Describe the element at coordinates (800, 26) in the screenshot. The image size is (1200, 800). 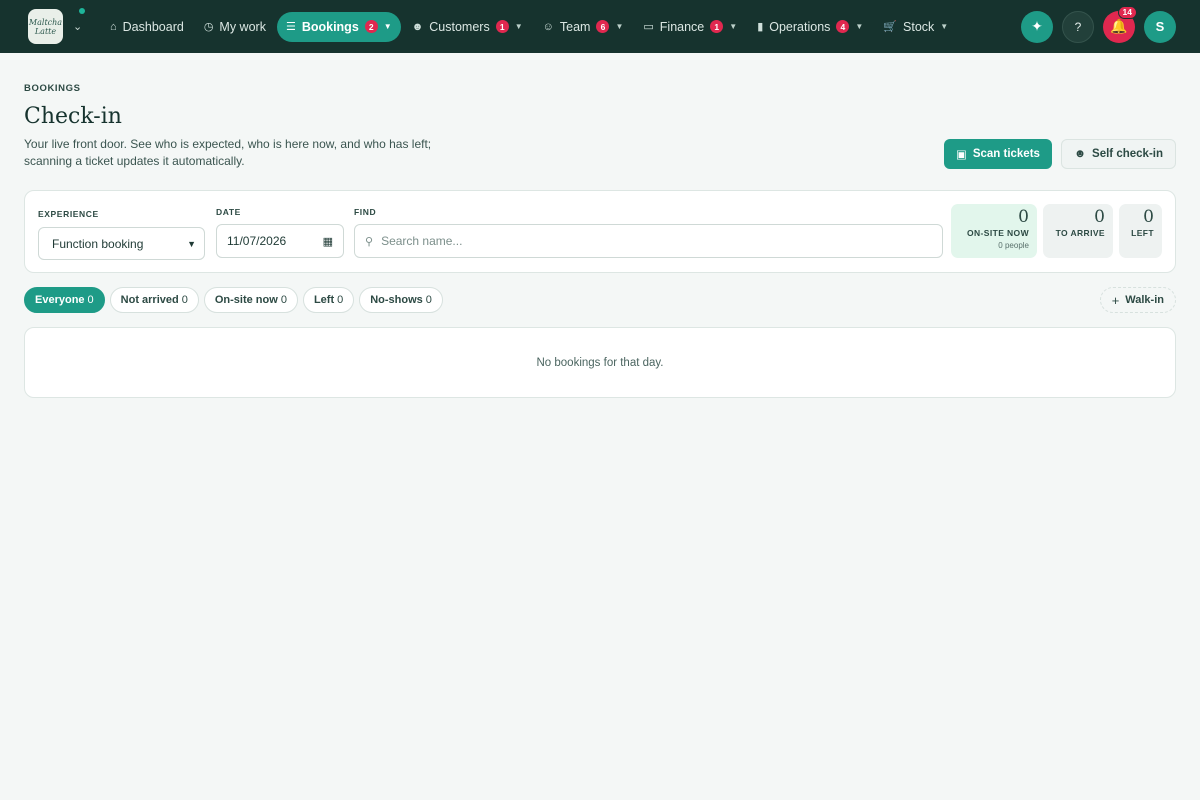
I see `nav-item-label: Operations` at that location.